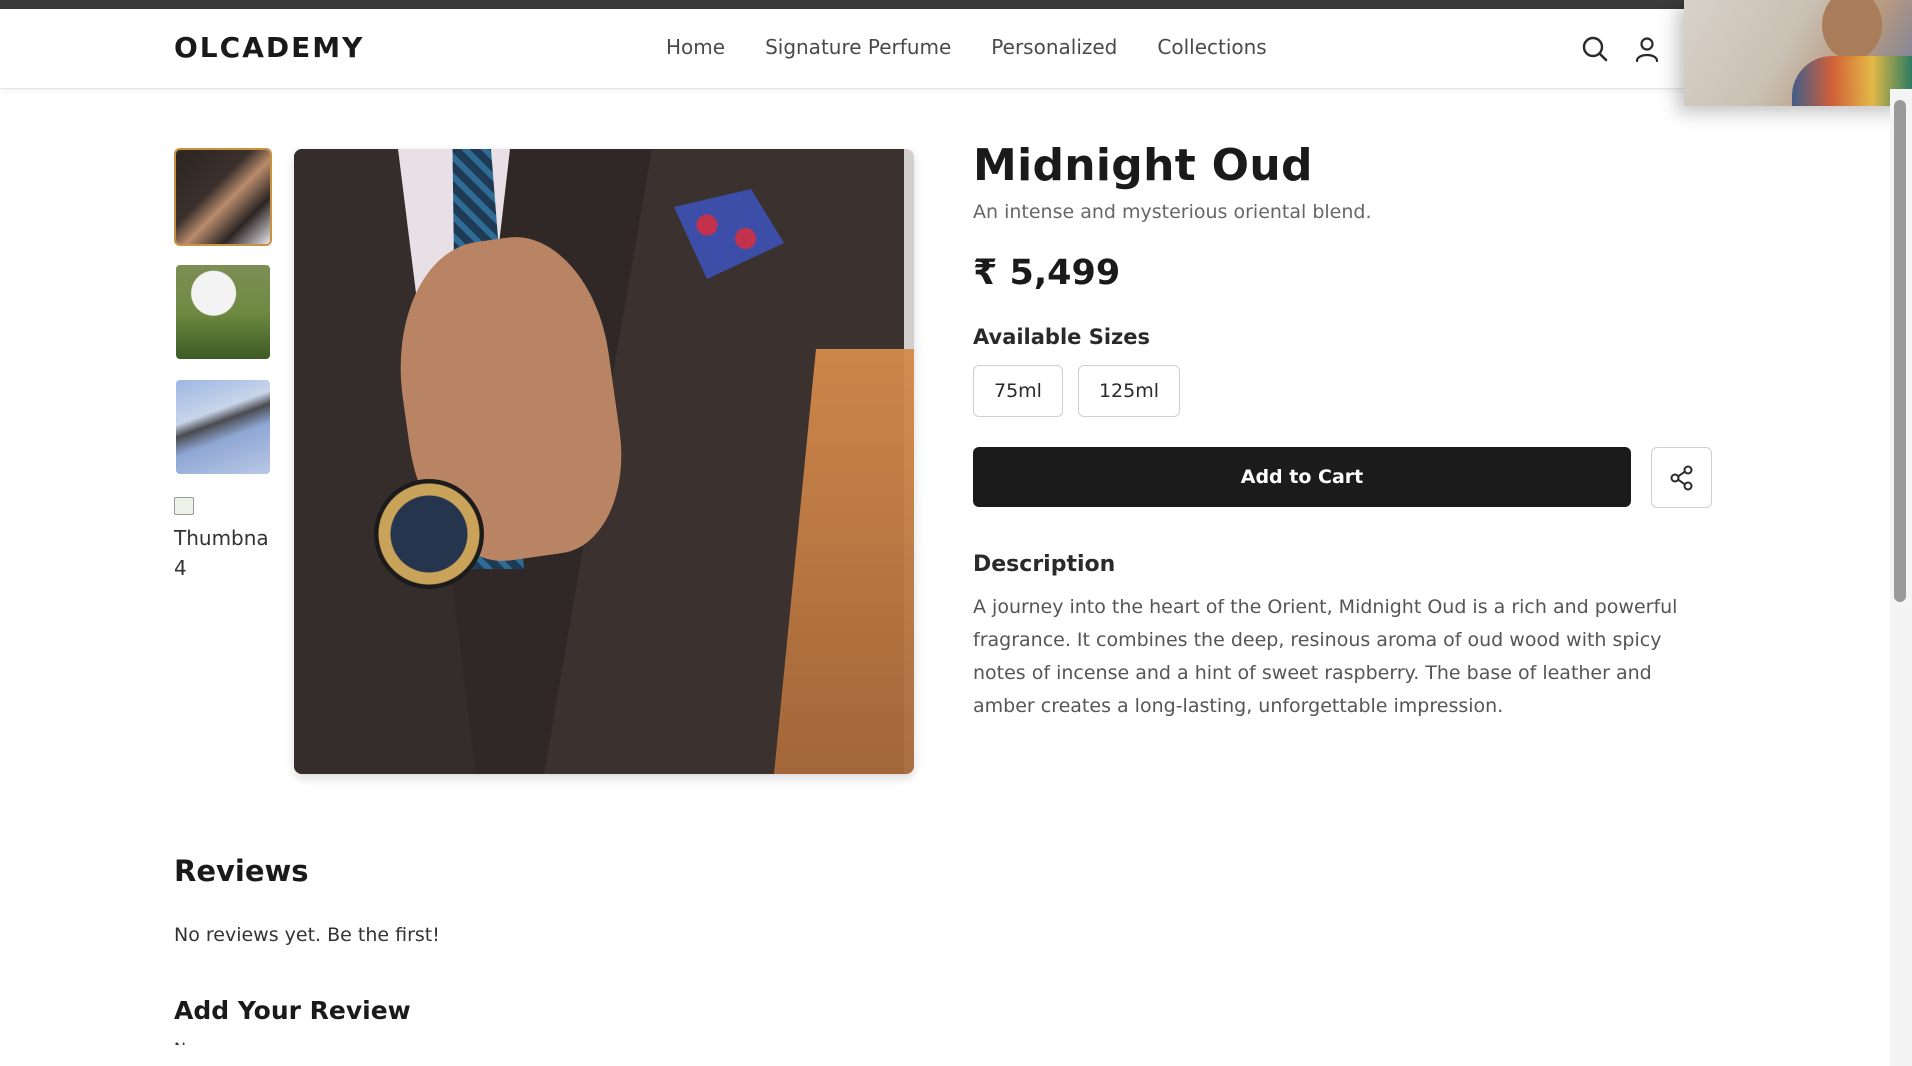 The image size is (1912, 1066). What do you see at coordinates (241, 871) in the screenshot?
I see `reviews-title: Reviews` at bounding box center [241, 871].